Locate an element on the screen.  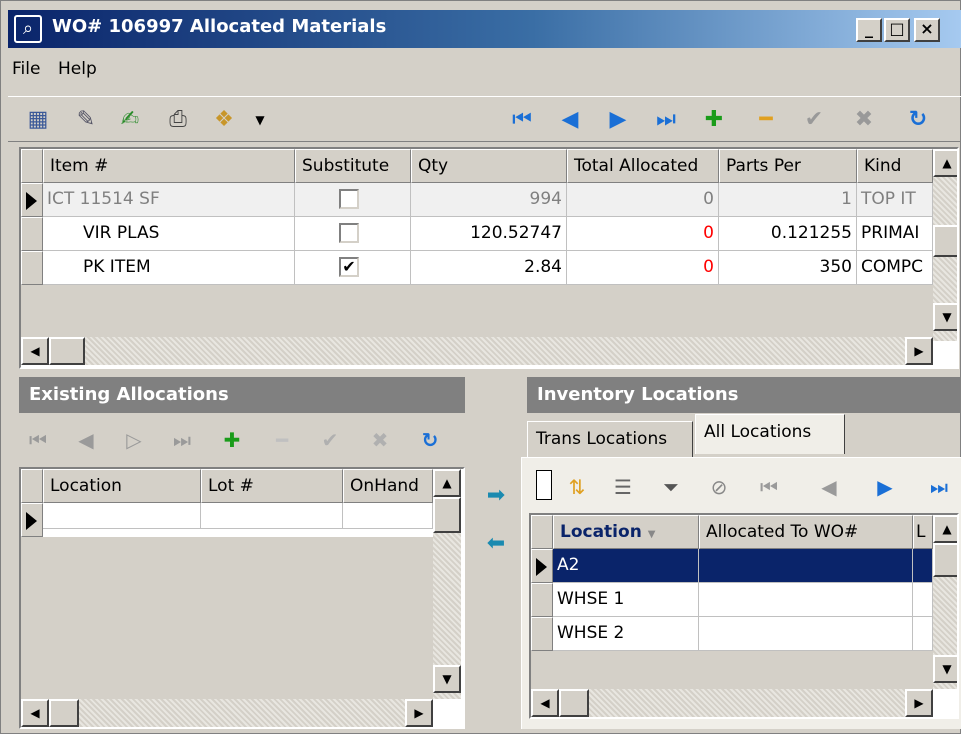
col-qty: Qty is located at coordinates (489, 166).